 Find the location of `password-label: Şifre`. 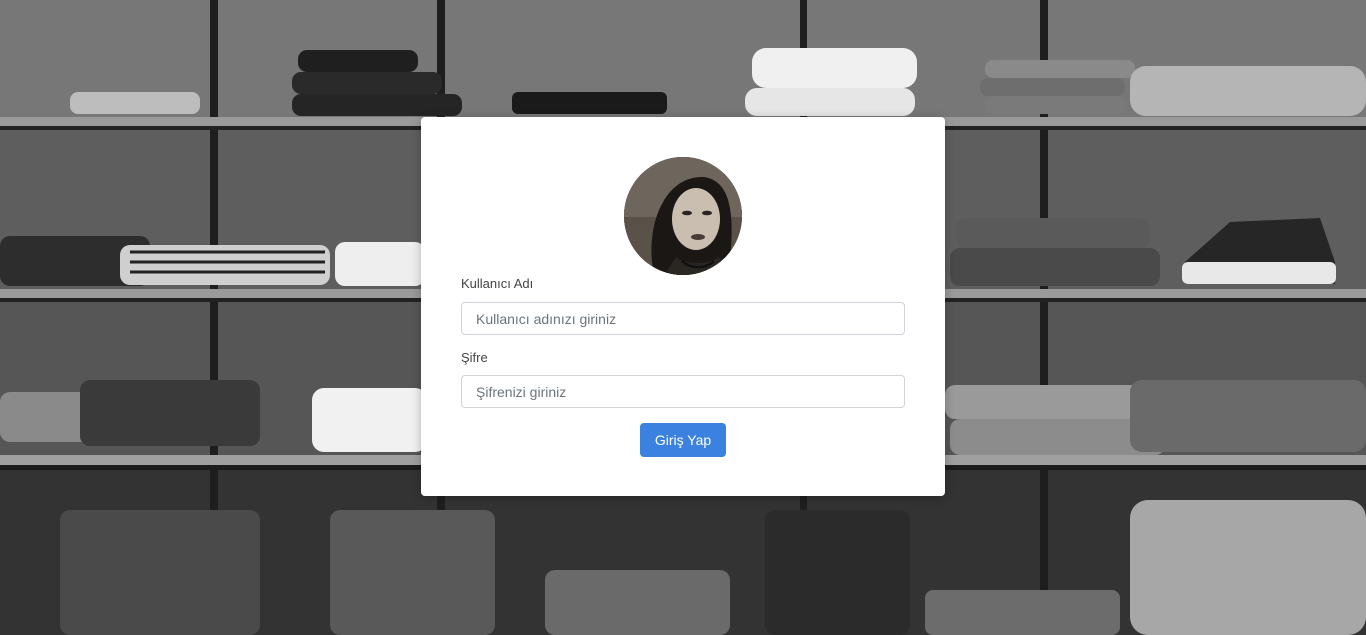

password-label: Şifre is located at coordinates (474, 357).